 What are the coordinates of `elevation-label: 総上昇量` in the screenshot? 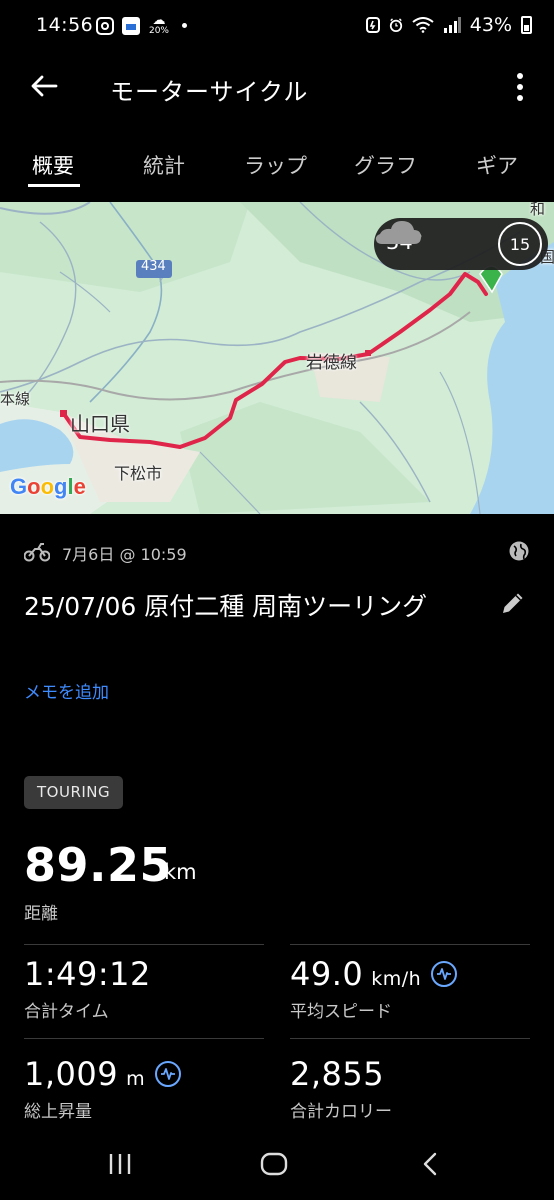 It's located at (58, 1112).